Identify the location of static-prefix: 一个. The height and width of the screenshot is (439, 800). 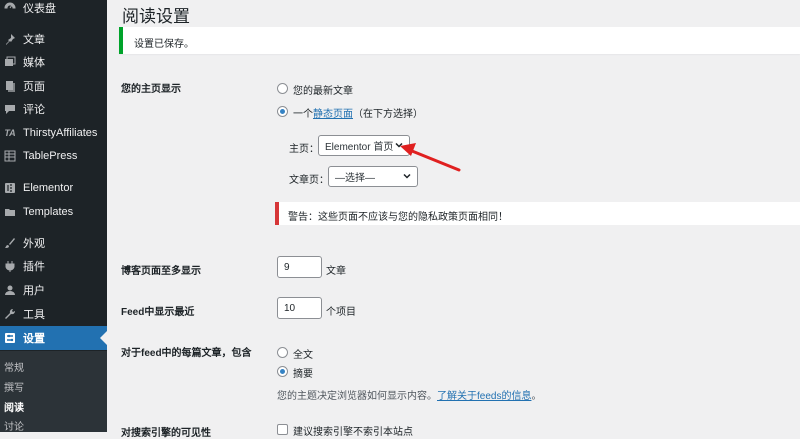
(303, 114).